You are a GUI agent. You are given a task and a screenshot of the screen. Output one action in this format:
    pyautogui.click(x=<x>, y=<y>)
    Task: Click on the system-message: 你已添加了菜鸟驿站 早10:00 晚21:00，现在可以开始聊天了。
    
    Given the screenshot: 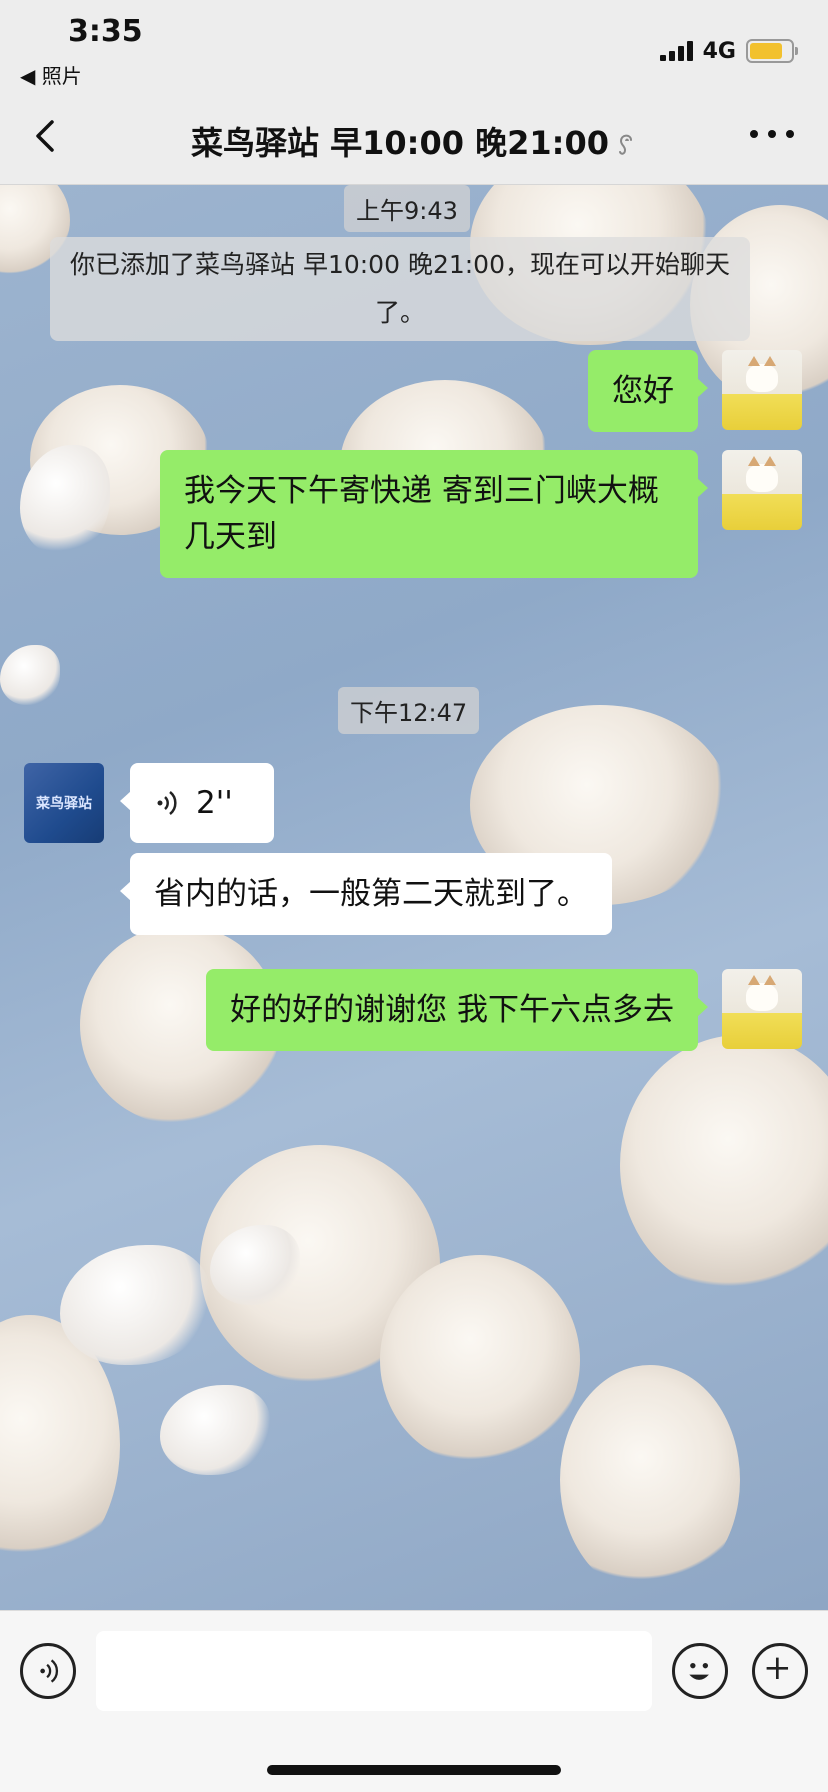 What is the action you would take?
    pyautogui.click(x=400, y=289)
    